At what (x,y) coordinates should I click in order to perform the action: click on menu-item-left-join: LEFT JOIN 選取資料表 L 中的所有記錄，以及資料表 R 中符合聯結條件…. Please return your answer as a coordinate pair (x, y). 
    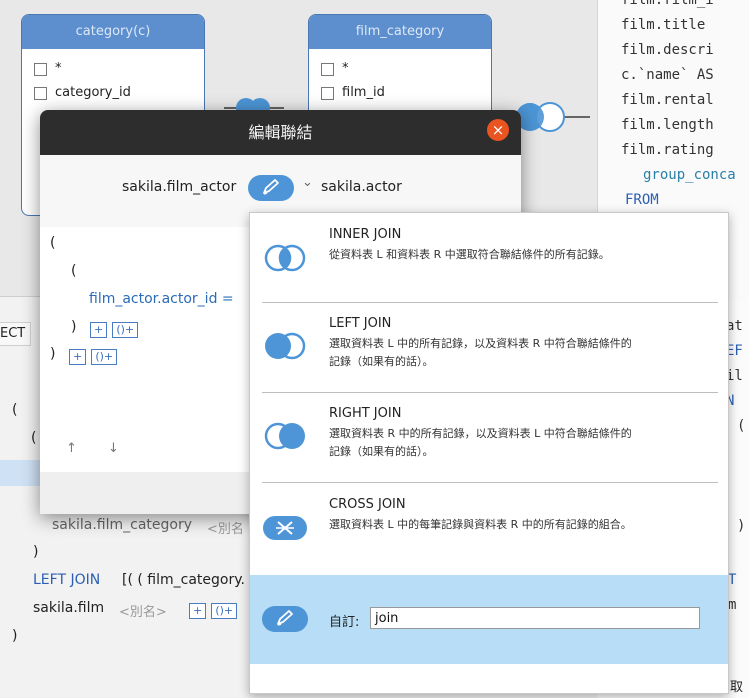
    Looking at the image, I should click on (489, 347).